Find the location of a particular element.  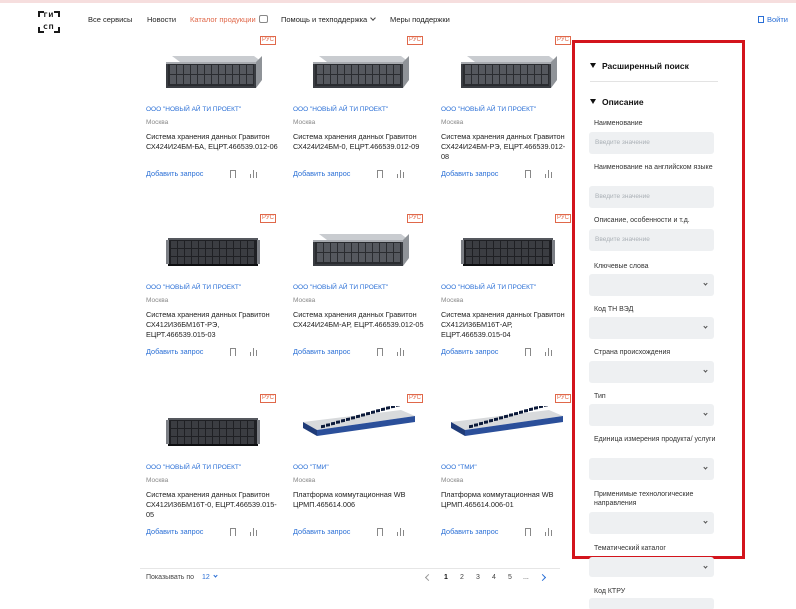

country-select is located at coordinates (651, 372).